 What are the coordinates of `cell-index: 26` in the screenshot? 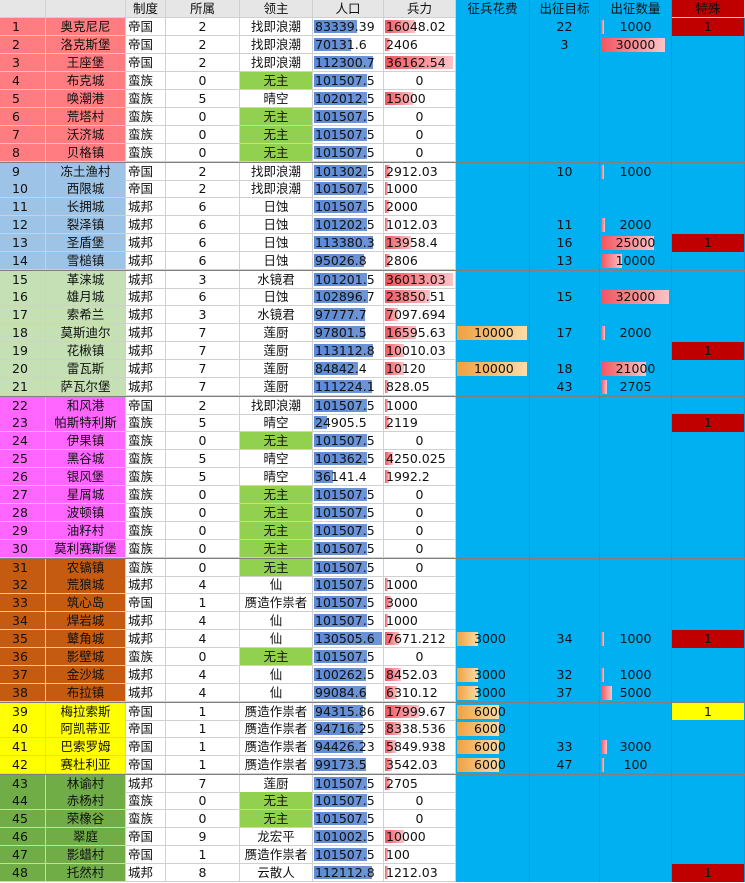 It's located at (23, 477).